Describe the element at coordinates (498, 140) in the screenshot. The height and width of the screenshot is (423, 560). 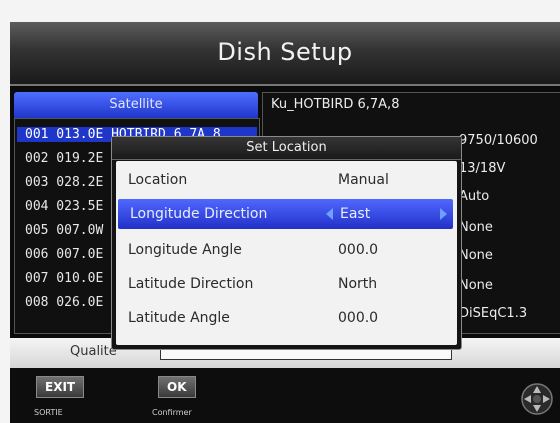
I see `info-lnb-freq: 9750/10600` at that location.